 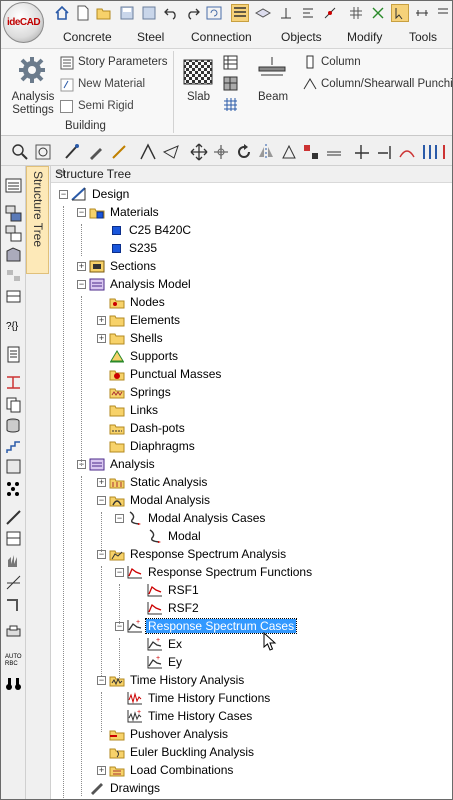 What do you see at coordinates (95, 194) in the screenshot?
I see `tree-item-design: − Design` at bounding box center [95, 194].